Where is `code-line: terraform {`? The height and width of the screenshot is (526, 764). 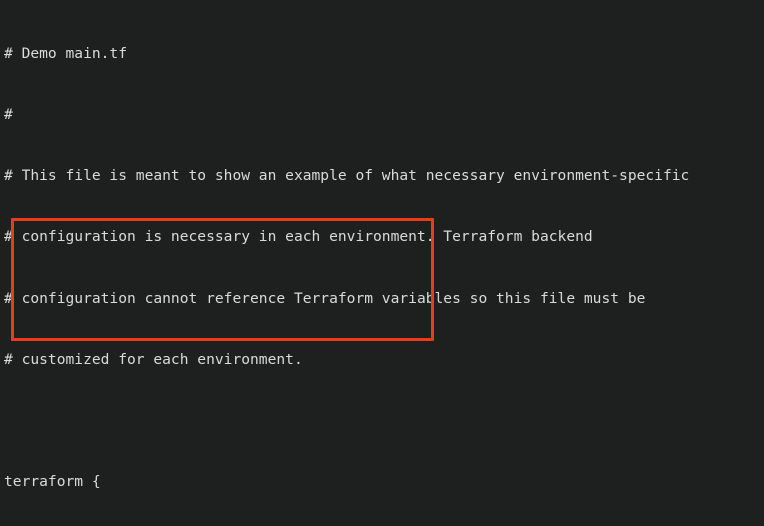 code-line: terraform { is located at coordinates (52, 482).